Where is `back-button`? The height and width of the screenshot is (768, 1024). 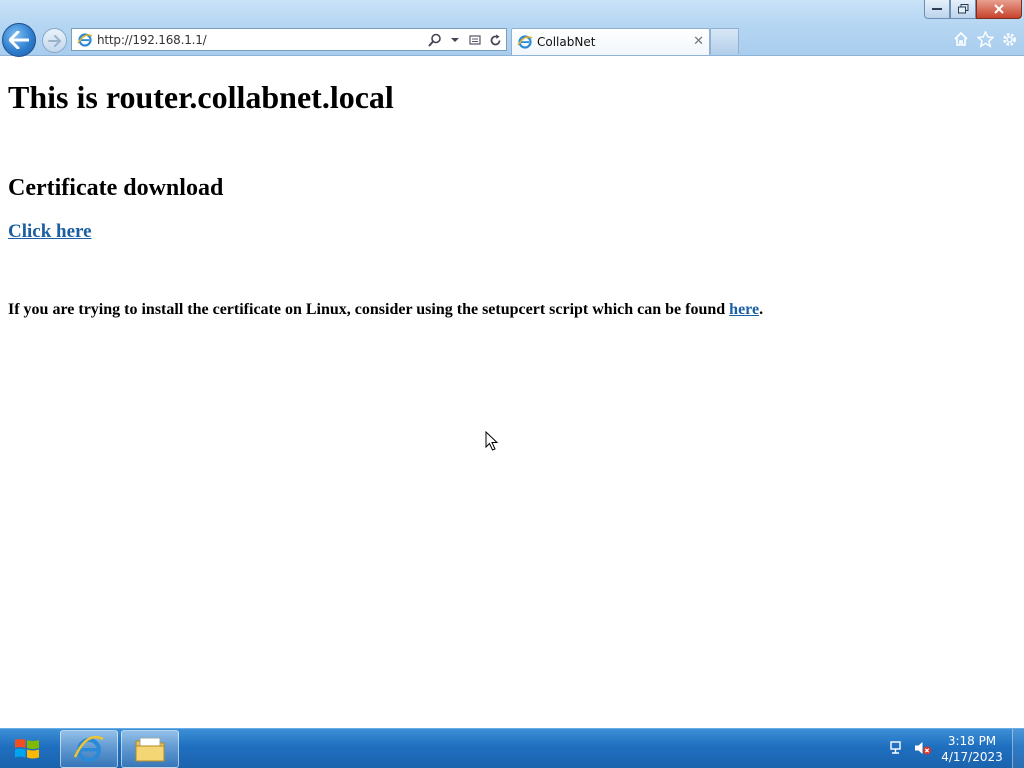 back-button is located at coordinates (19, 40).